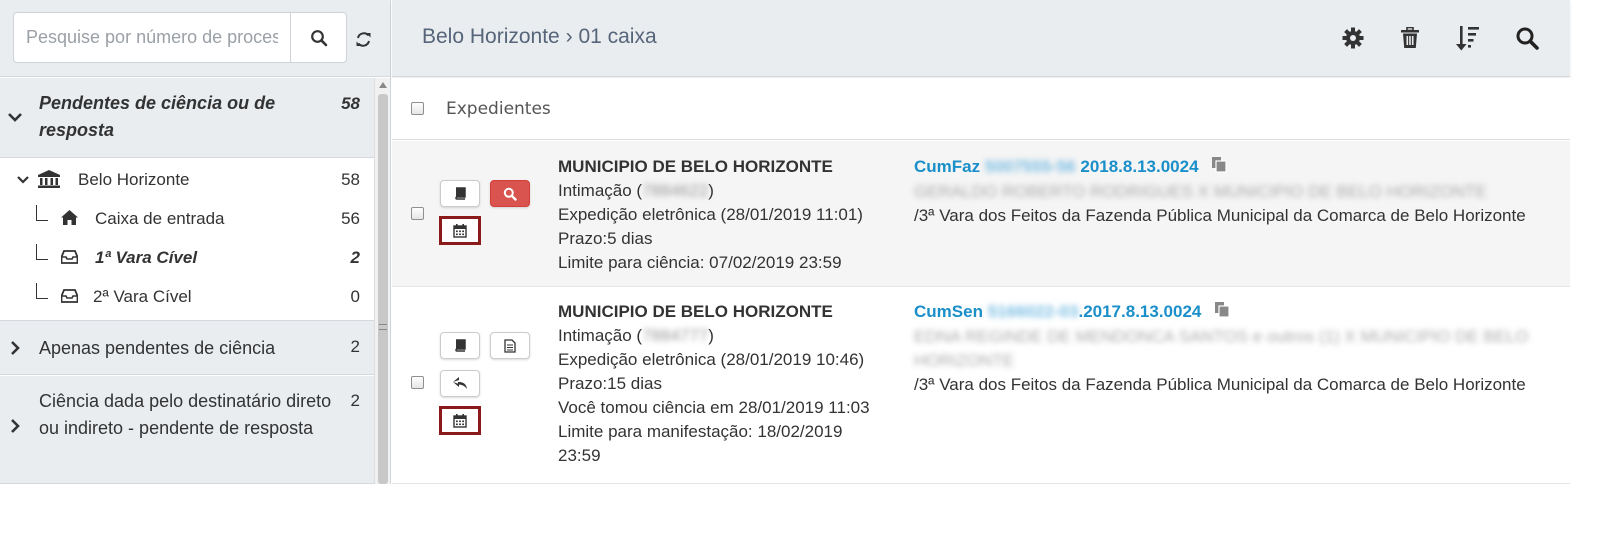  I want to click on node-label: Caixa de entrada, so click(160, 218).